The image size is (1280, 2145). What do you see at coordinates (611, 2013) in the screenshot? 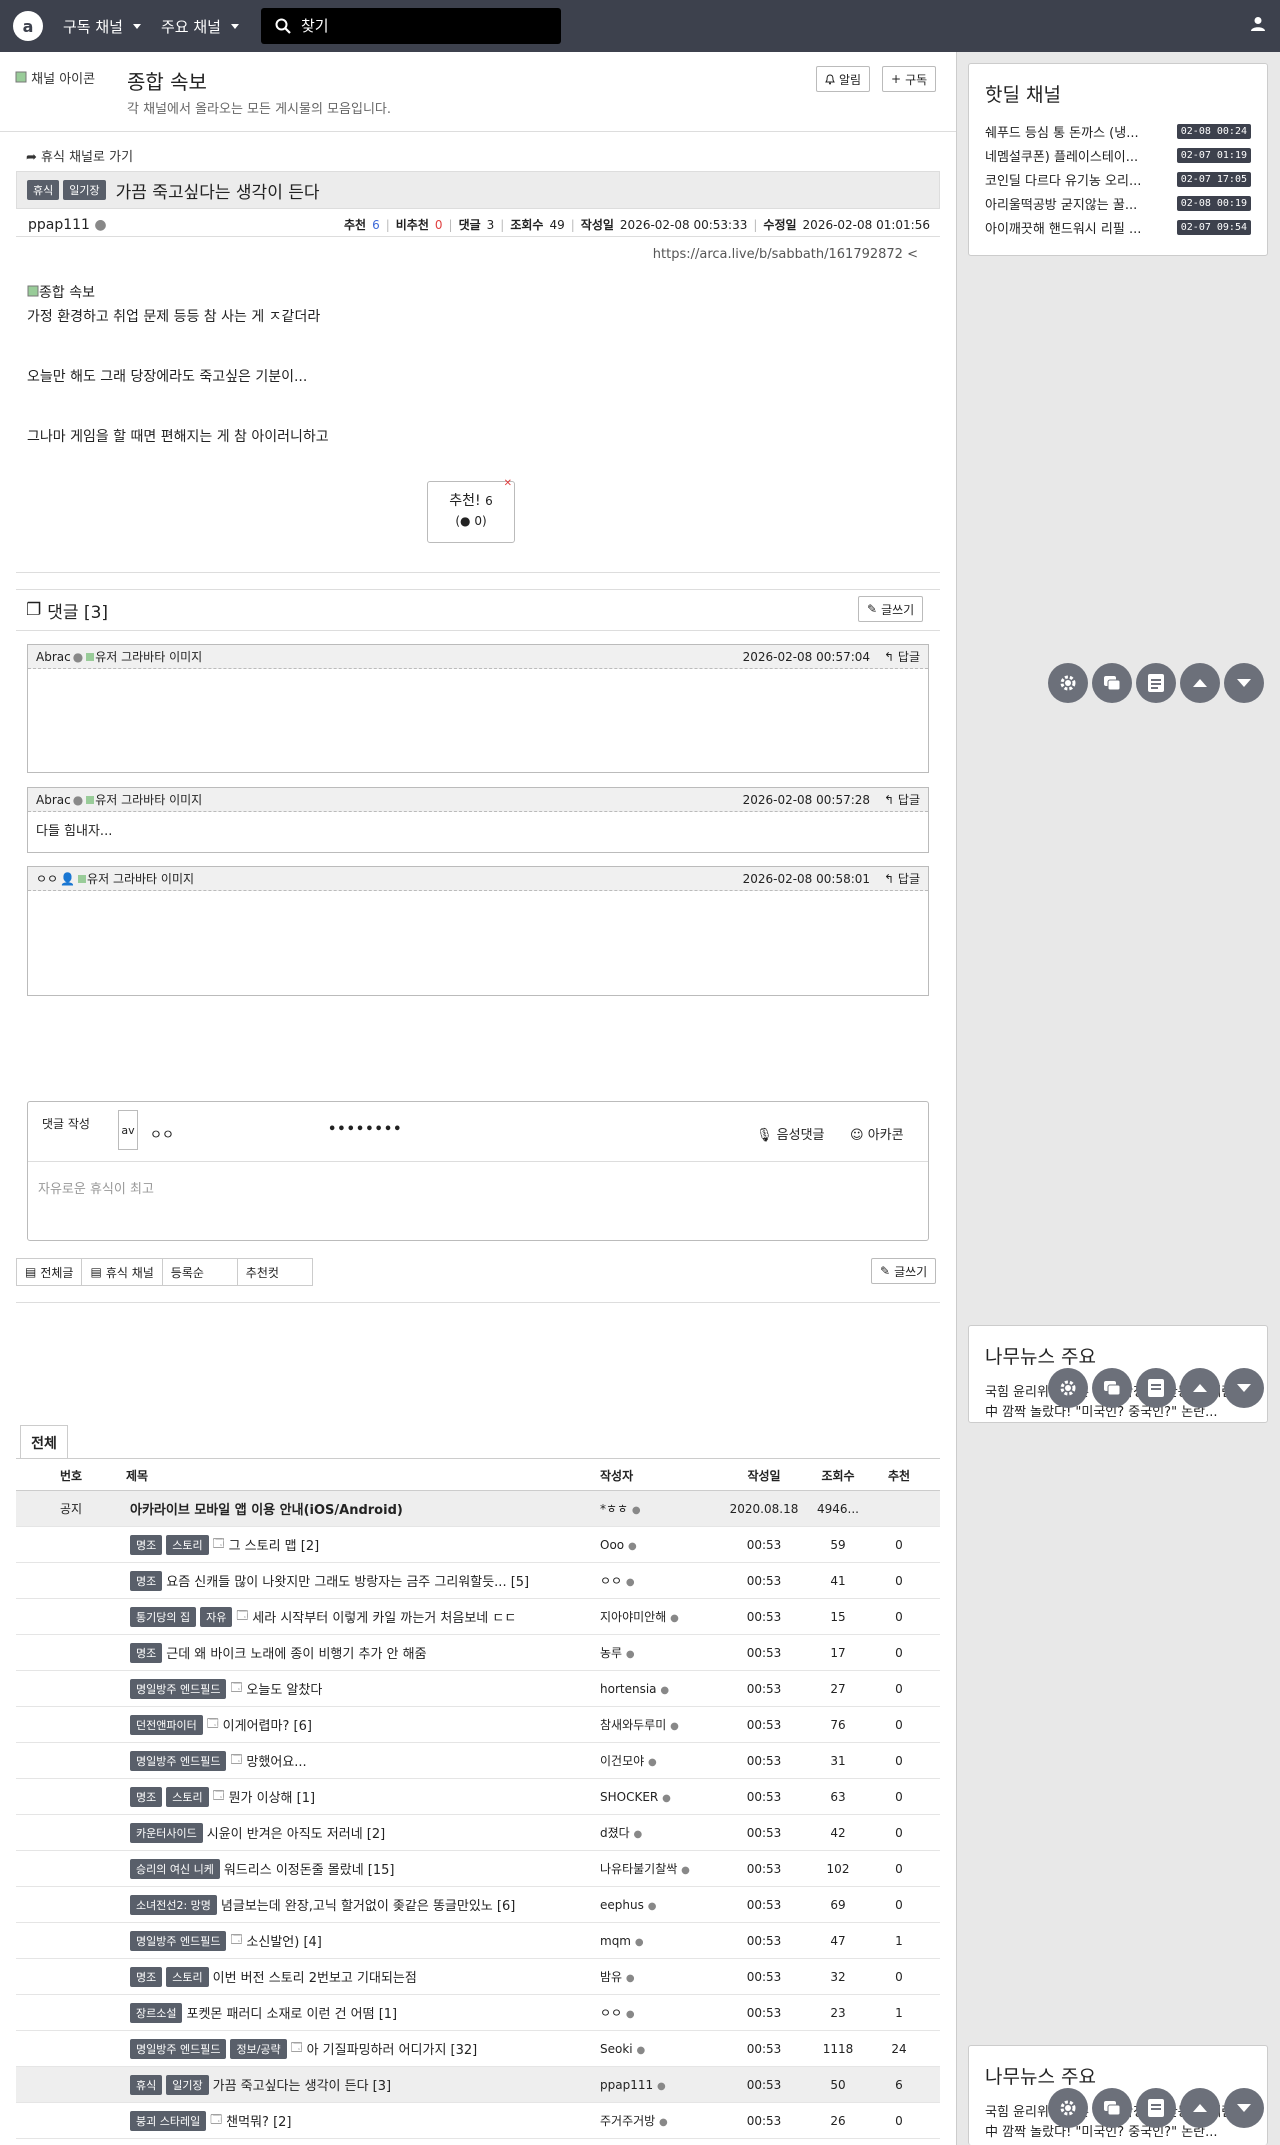
I see `row-author: ㅇㅇ` at bounding box center [611, 2013].